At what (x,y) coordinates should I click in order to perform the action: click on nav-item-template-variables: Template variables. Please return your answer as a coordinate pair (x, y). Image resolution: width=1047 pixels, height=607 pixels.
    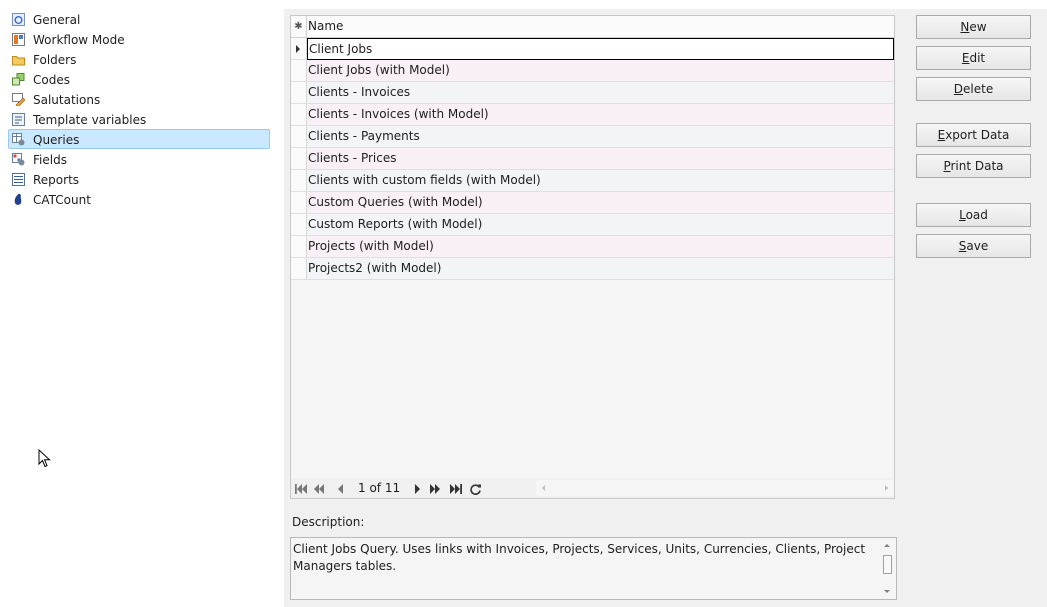
    Looking at the image, I should click on (139, 119).